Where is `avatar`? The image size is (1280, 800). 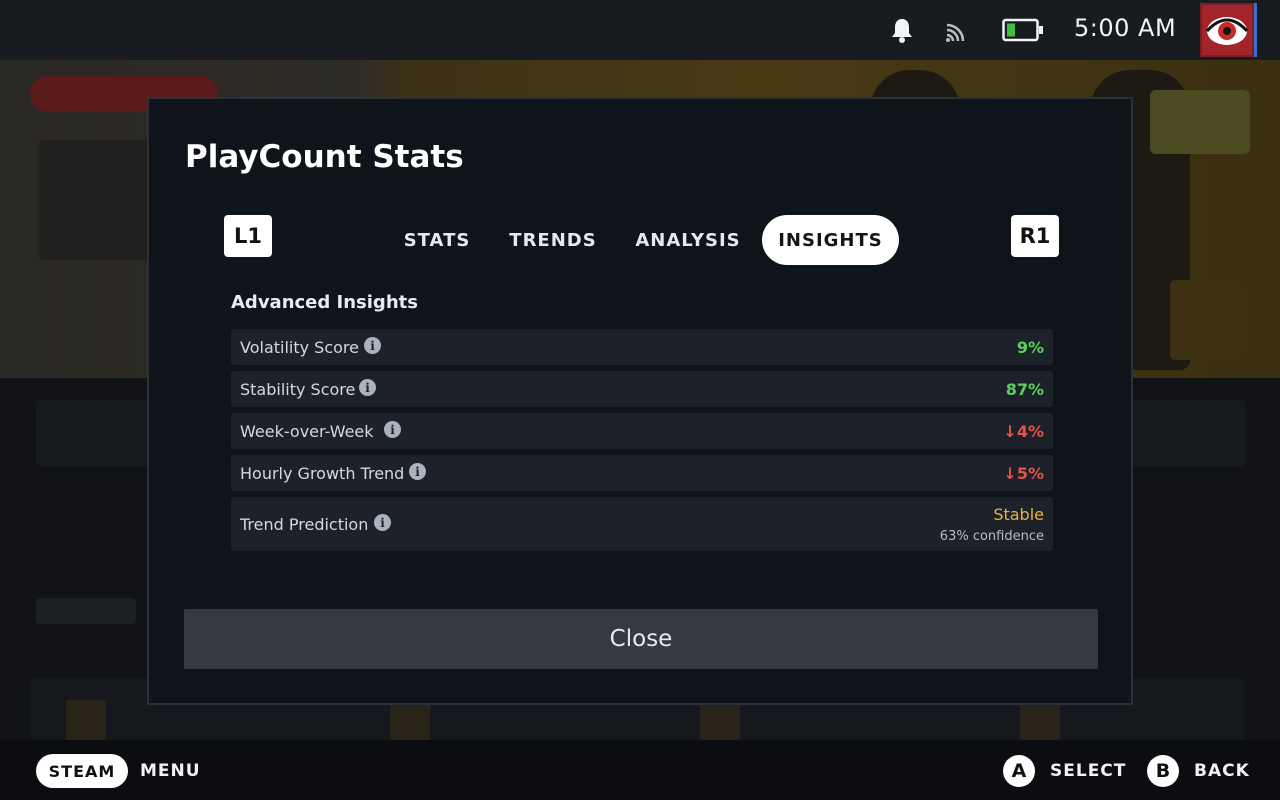 avatar is located at coordinates (1228, 30).